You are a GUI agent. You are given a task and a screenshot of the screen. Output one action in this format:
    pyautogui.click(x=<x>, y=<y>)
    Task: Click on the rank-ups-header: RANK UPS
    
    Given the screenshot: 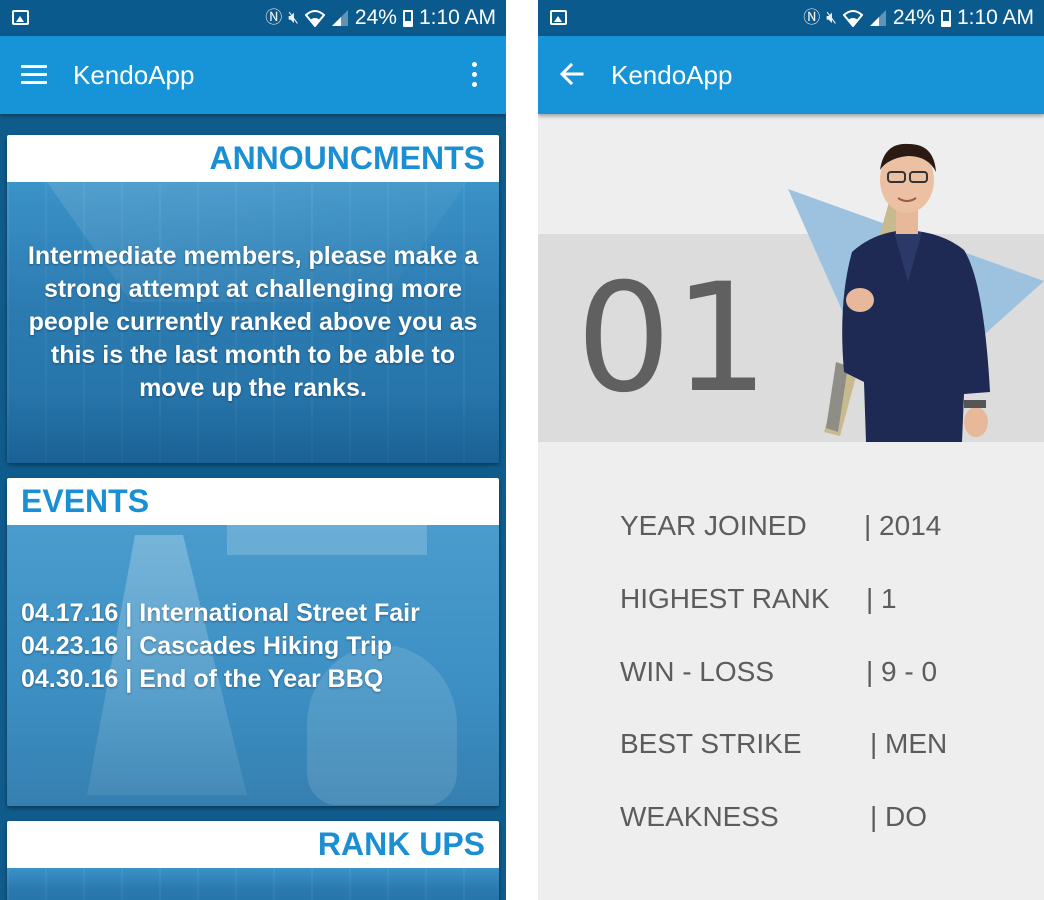 What is the action you would take?
    pyautogui.click(x=253, y=844)
    